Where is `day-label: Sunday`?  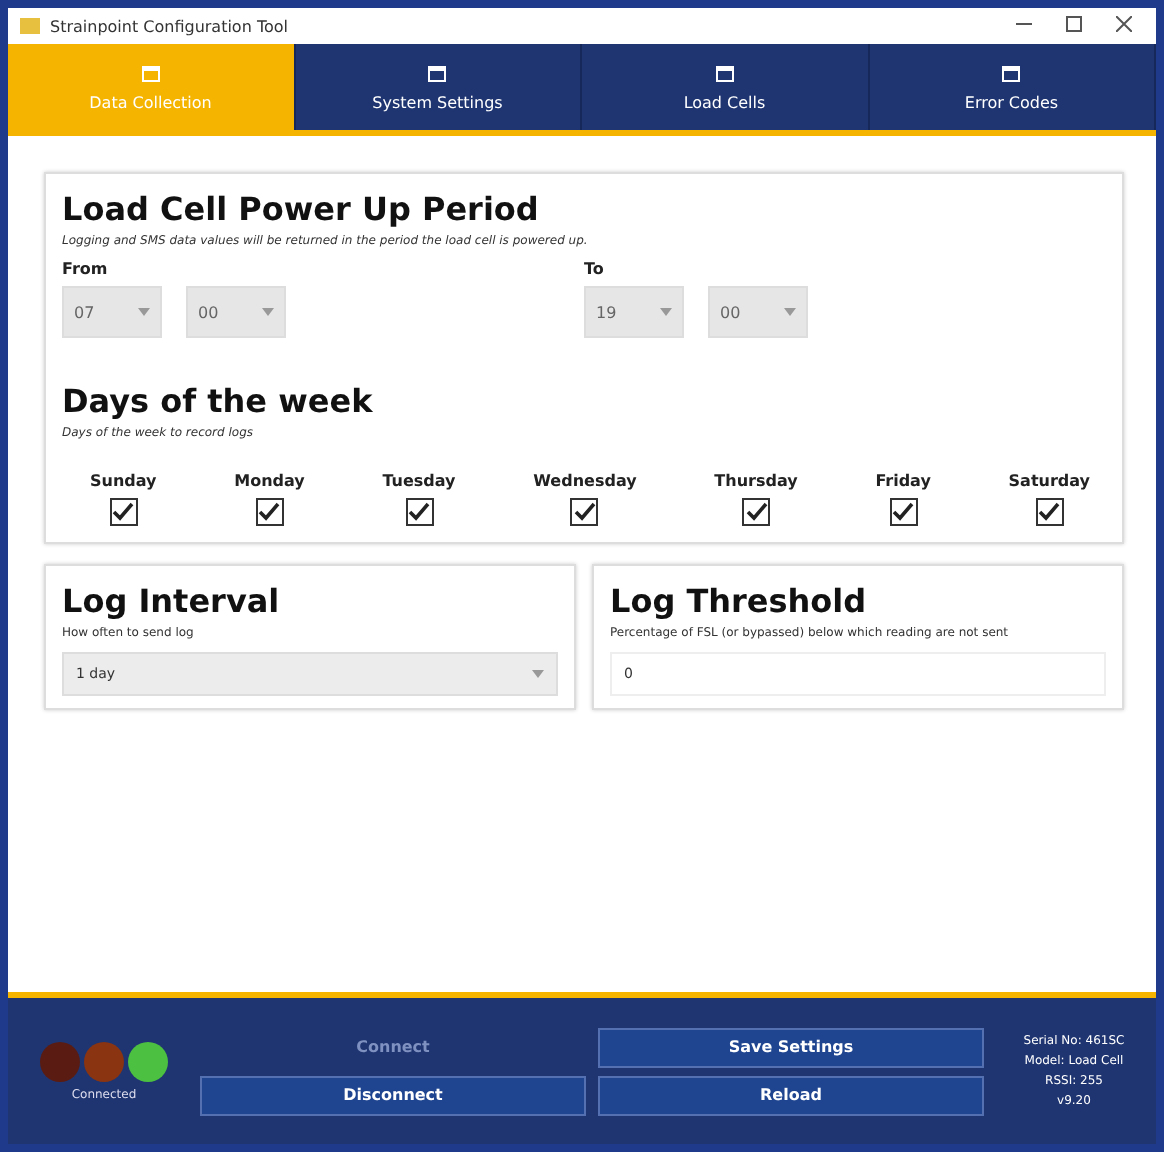
day-label: Sunday is located at coordinates (123, 481).